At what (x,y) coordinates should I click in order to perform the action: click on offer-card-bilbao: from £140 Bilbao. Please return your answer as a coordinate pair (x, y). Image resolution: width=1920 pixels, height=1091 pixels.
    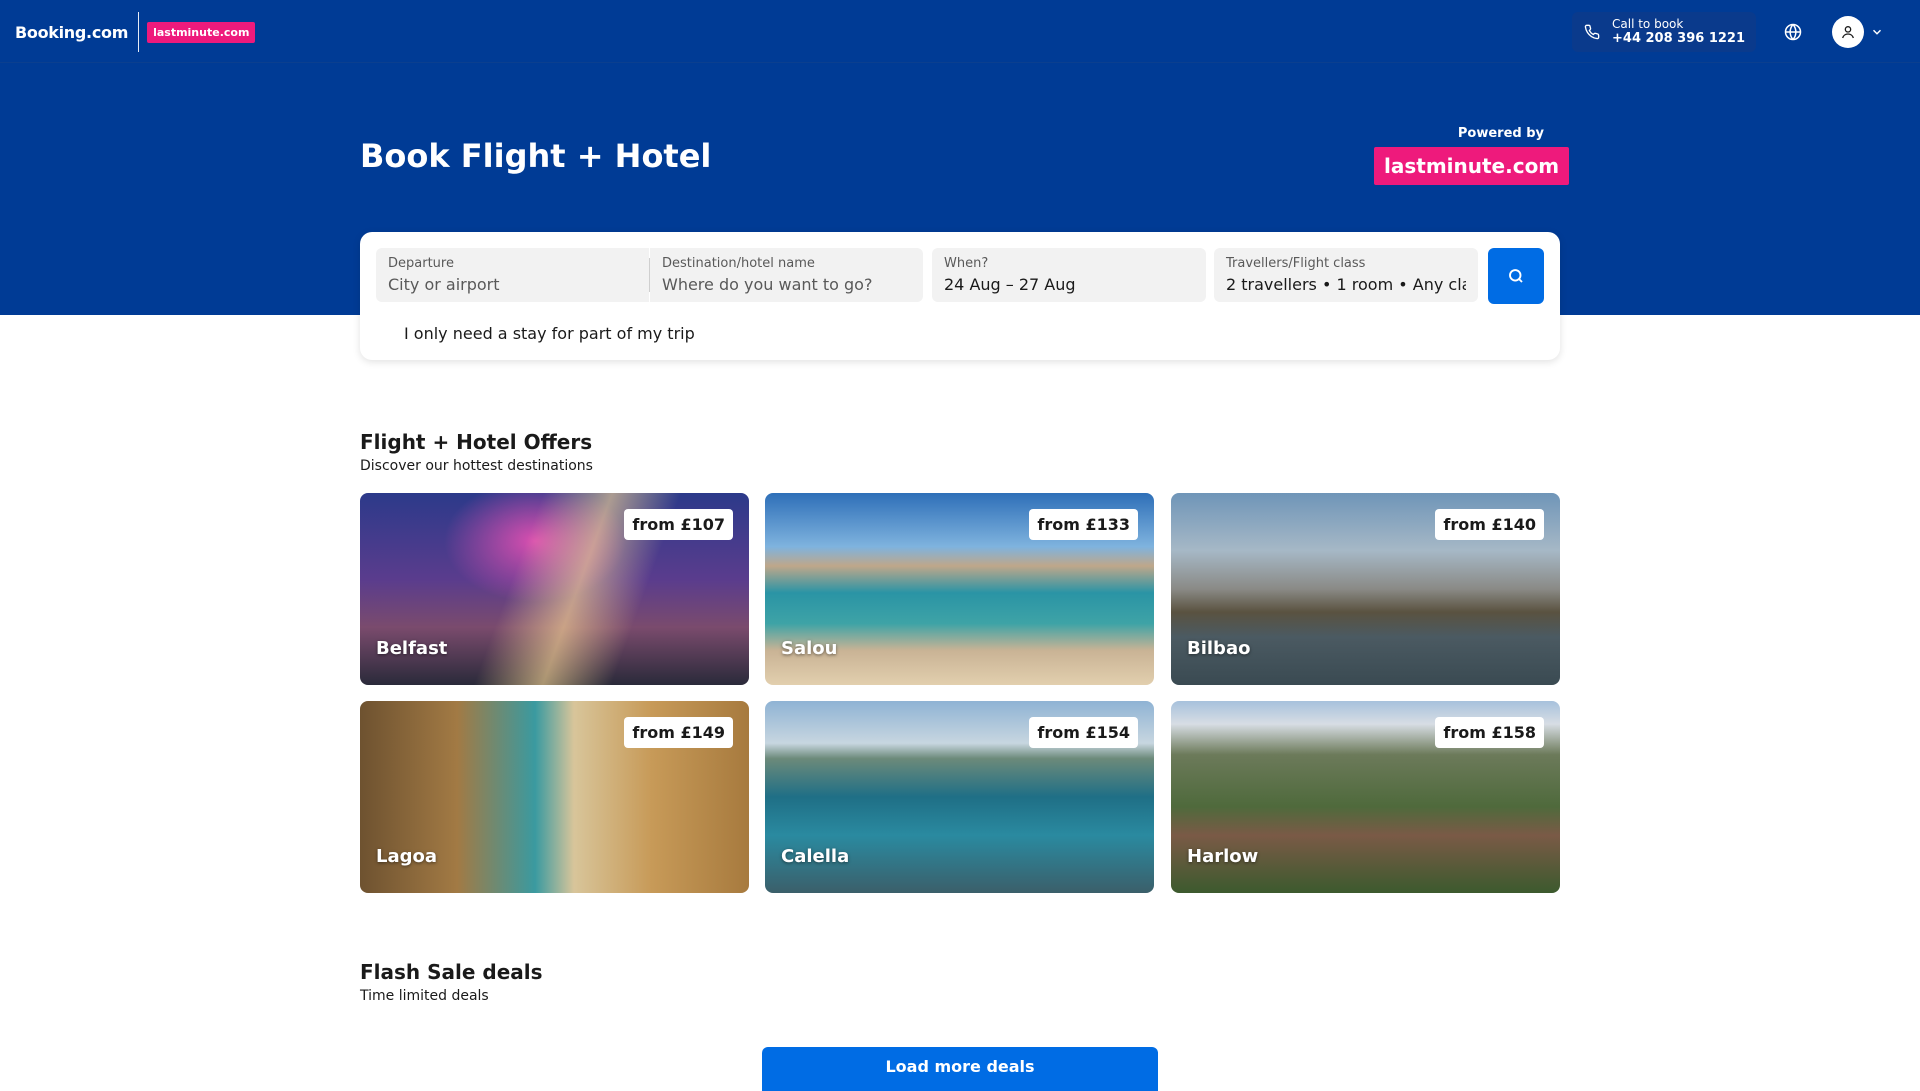
    Looking at the image, I should click on (1365, 589).